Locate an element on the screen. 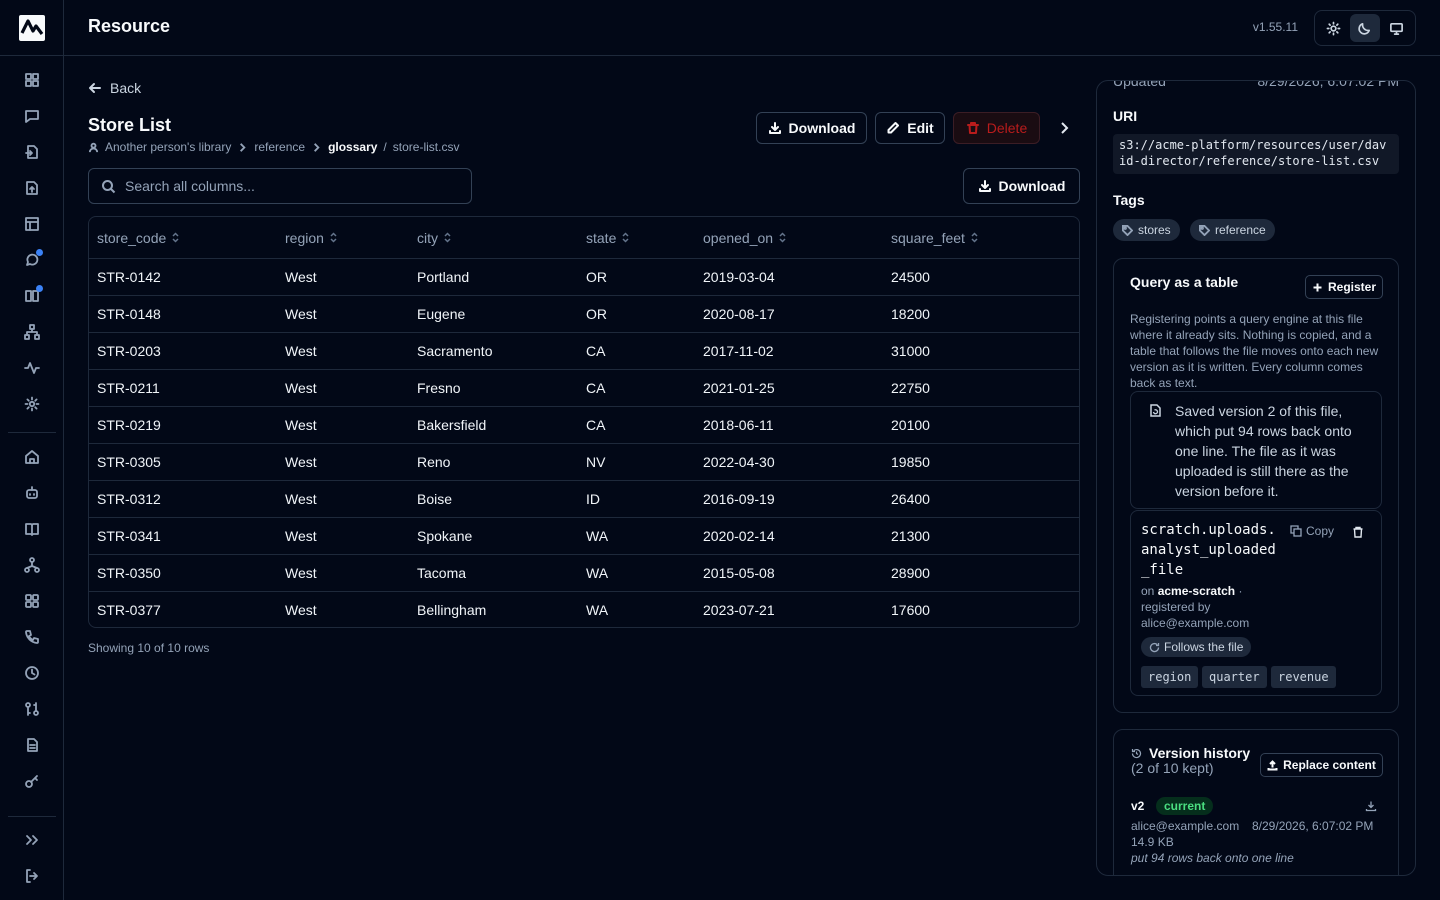 The image size is (1440, 900). column-header: region is located at coordinates (311, 237).